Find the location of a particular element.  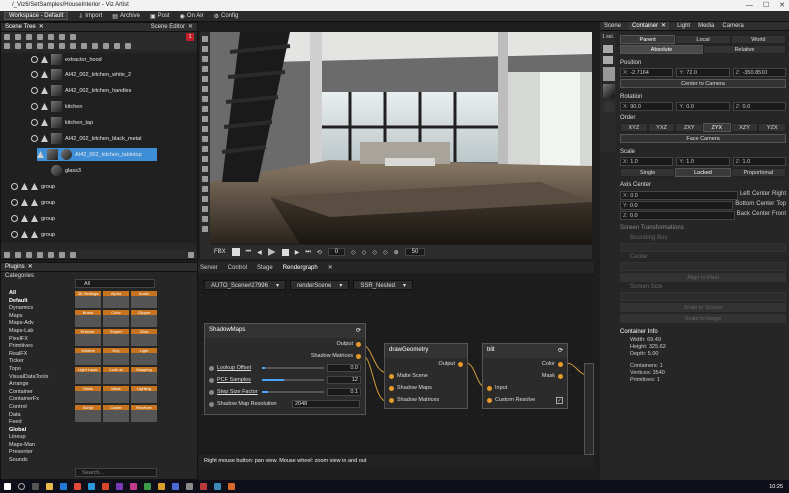

axis-right-button: Right is located at coordinates (779, 195).